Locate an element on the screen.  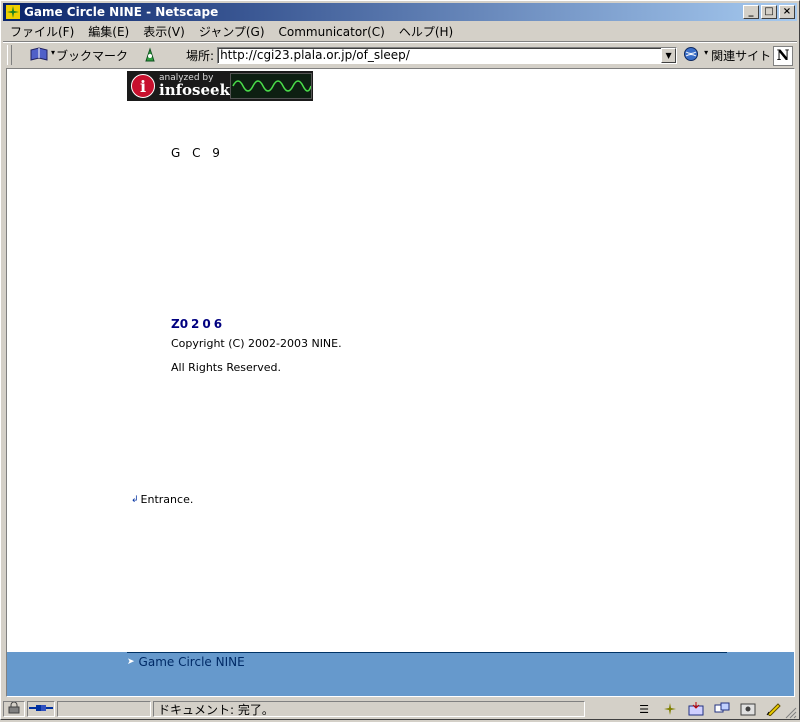
maximize-icon: □ is located at coordinates (769, 11).